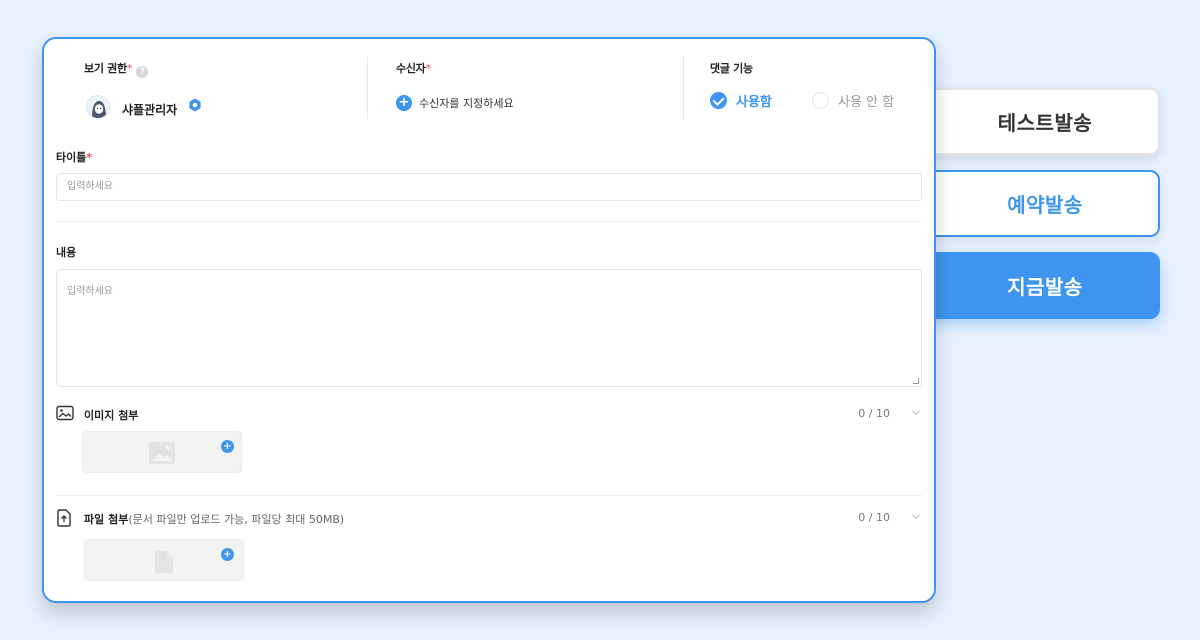 This screenshot has width=1200, height=640. What do you see at coordinates (754, 102) in the screenshot?
I see `comment-enable-label: 사용함` at bounding box center [754, 102].